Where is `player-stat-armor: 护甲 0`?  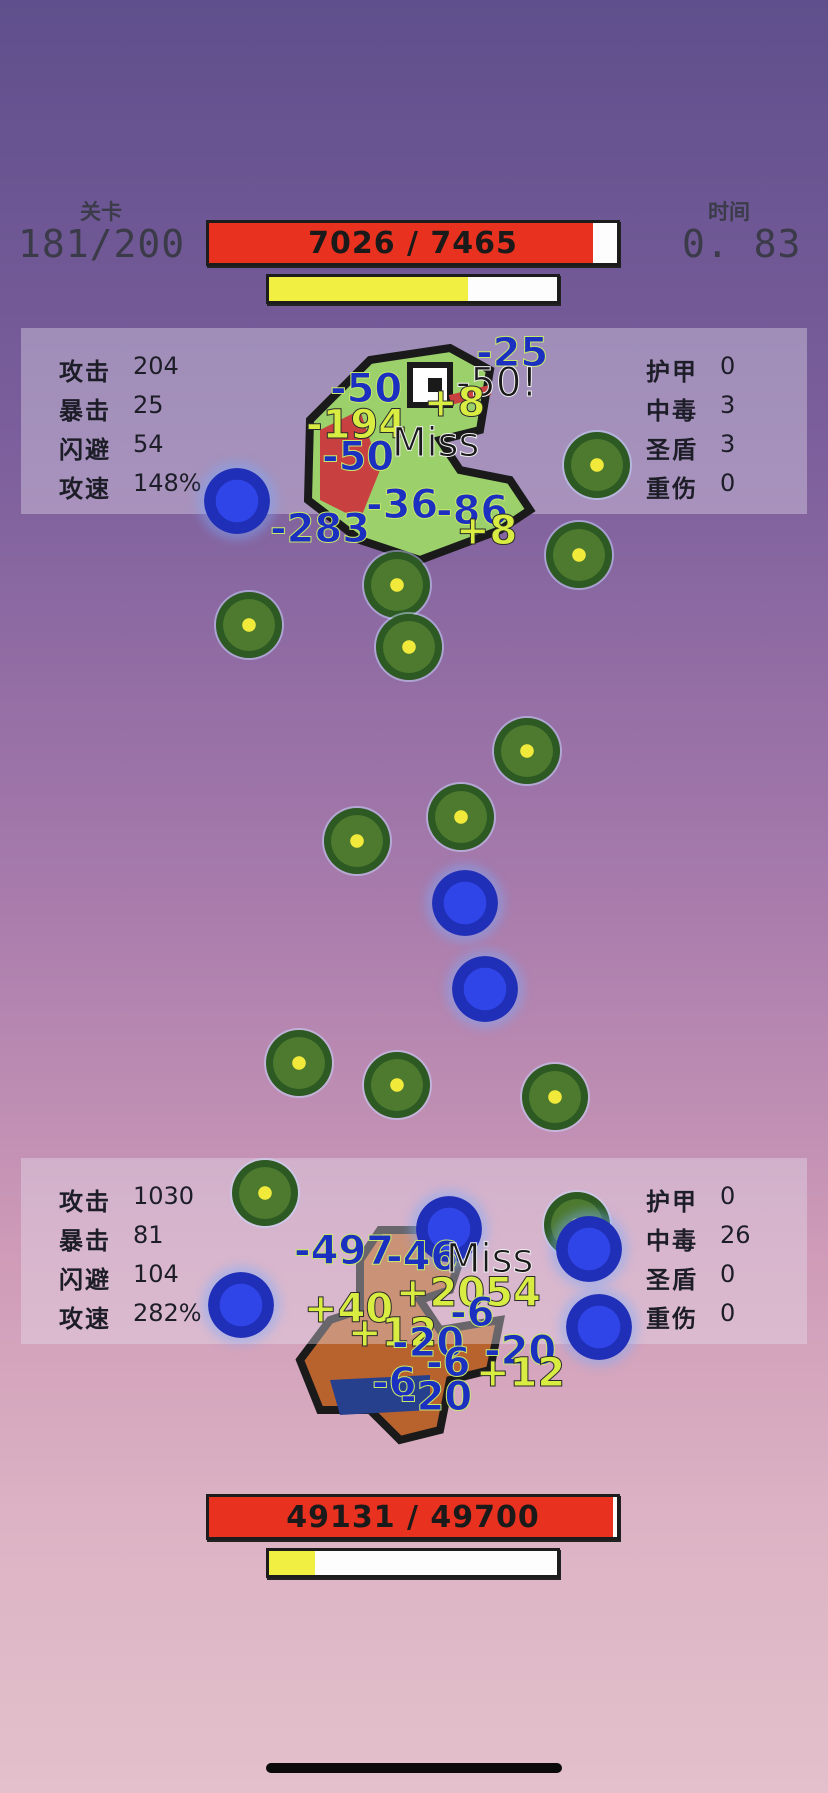
player-stat-armor: 护甲 0 is located at coordinates (690, 1199).